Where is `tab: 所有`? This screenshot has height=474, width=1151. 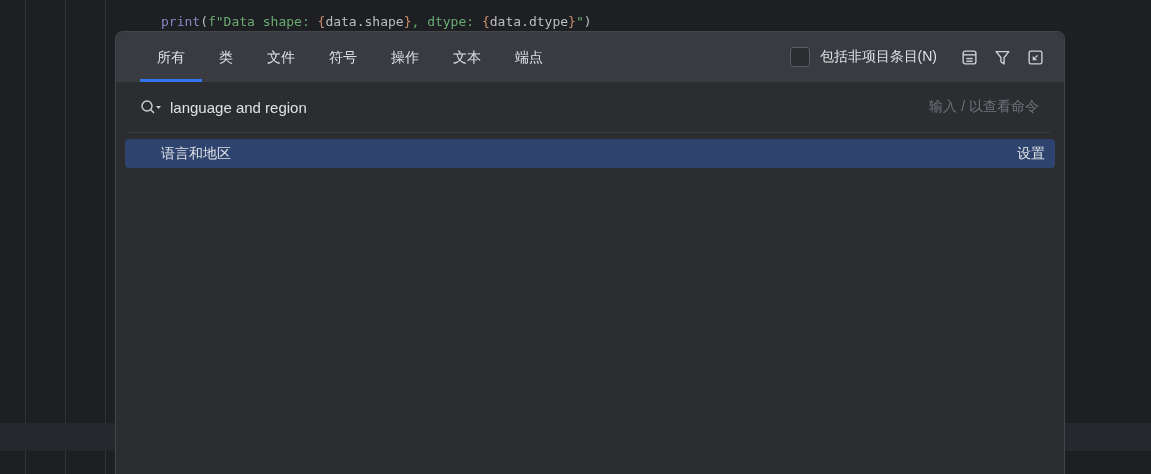
tab: 所有 is located at coordinates (171, 57).